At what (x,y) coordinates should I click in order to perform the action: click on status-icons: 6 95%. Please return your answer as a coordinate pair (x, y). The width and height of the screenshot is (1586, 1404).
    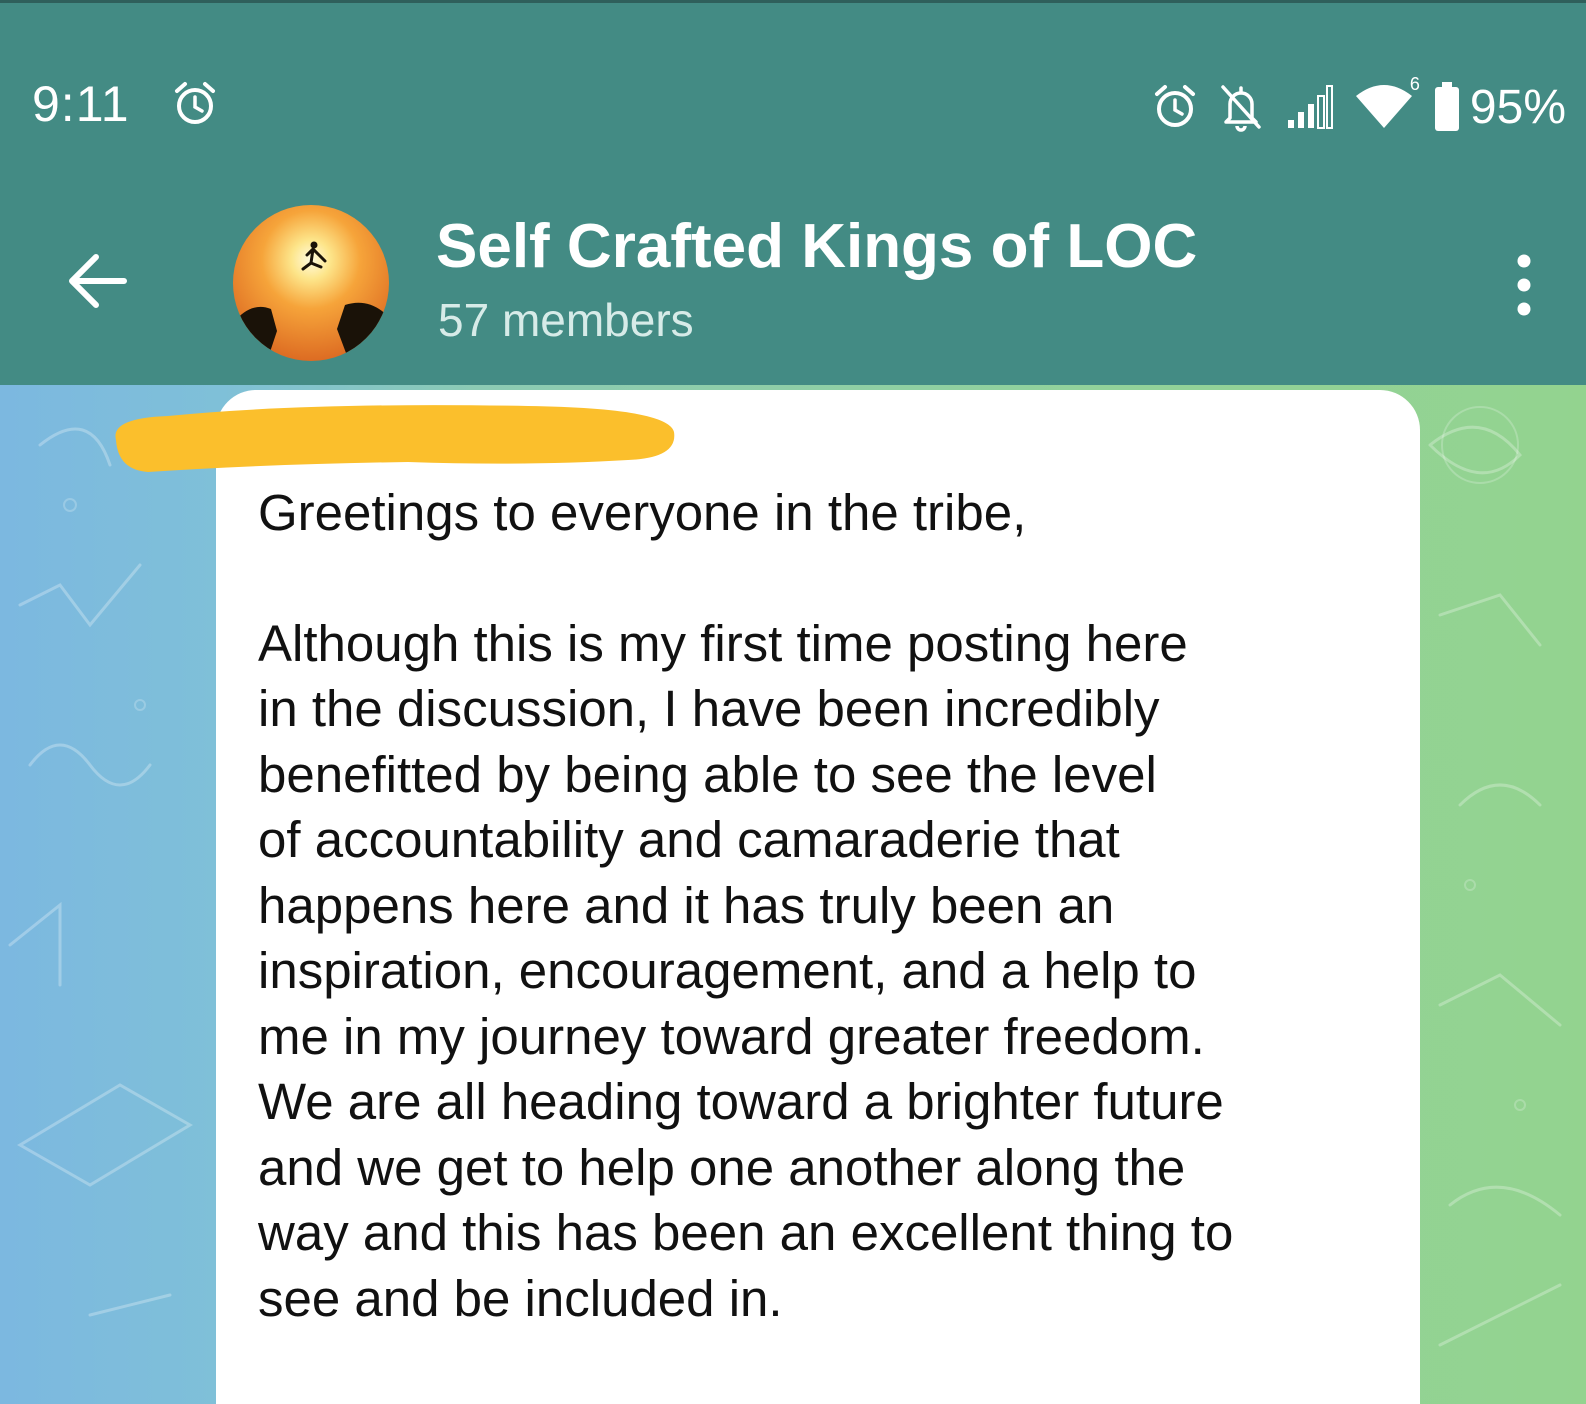
    Looking at the image, I should click on (1359, 104).